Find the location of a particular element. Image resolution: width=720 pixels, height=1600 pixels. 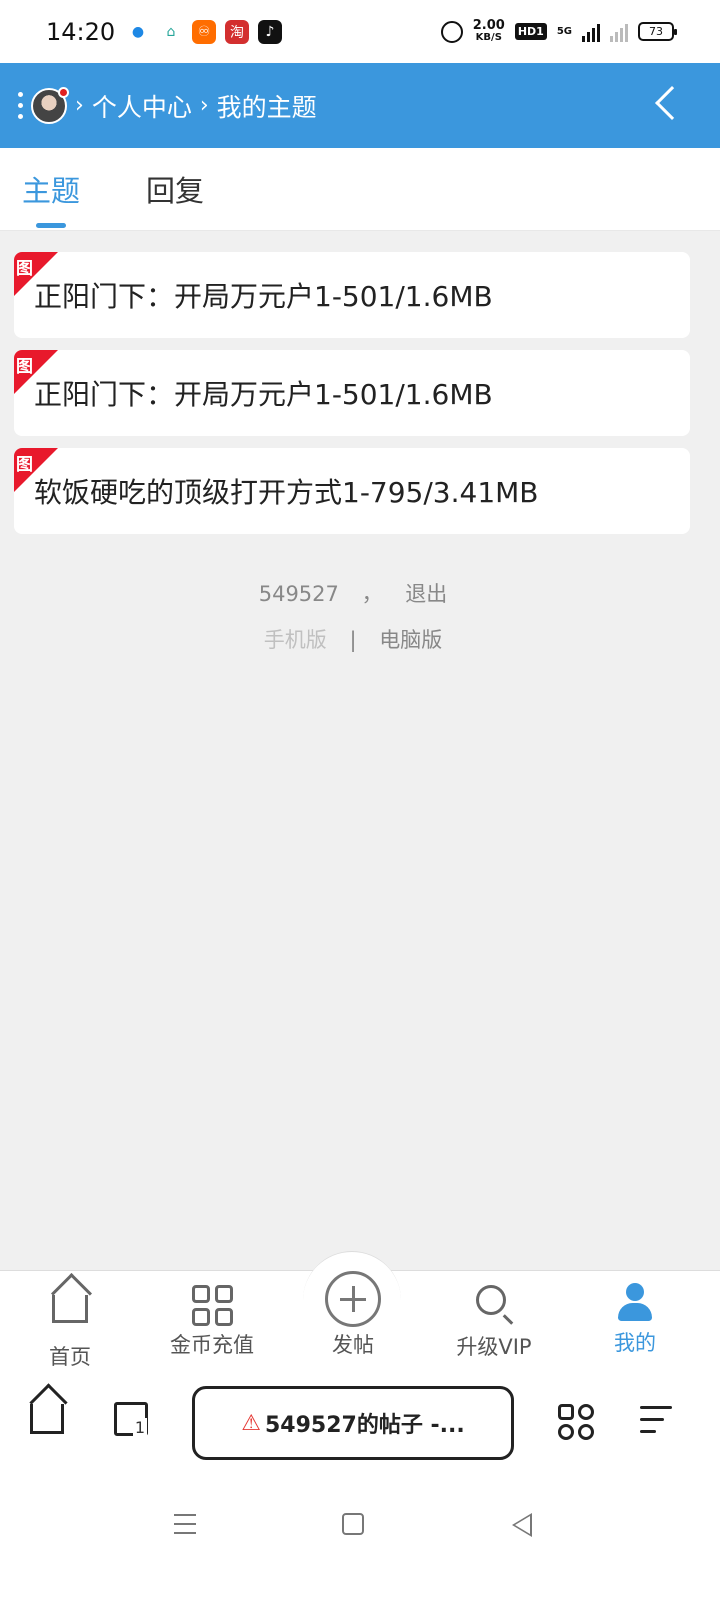

nav-home: 首页 is located at coordinates (70, 1327).